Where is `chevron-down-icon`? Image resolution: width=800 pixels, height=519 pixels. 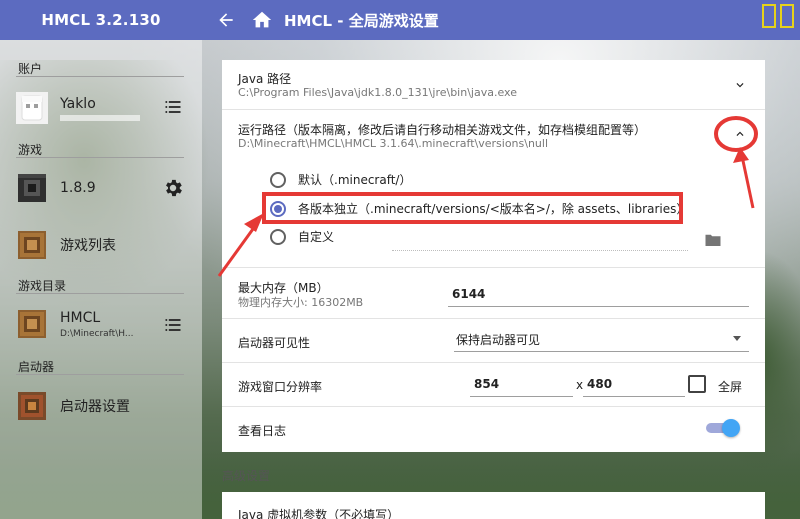
chevron-down-icon is located at coordinates (740, 85).